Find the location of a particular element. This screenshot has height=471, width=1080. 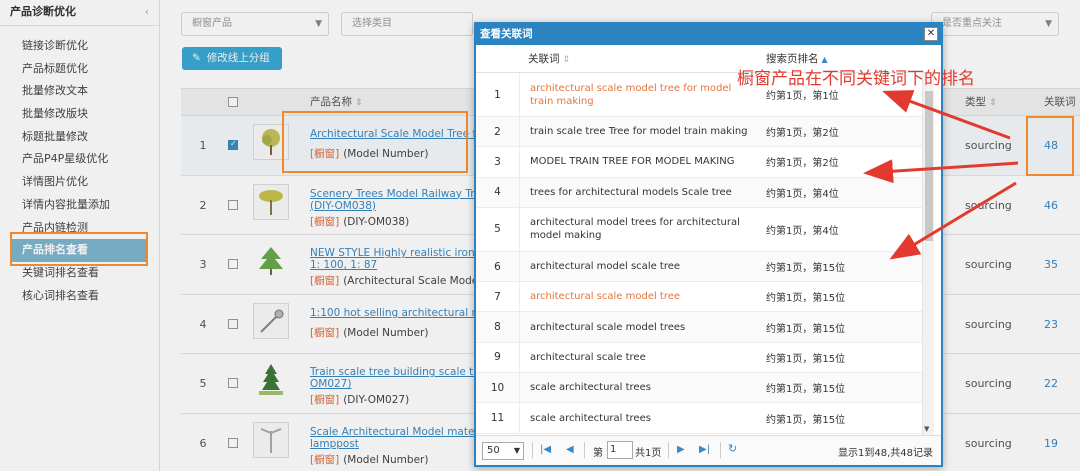

keyword-index: 10 is located at coordinates (498, 388).